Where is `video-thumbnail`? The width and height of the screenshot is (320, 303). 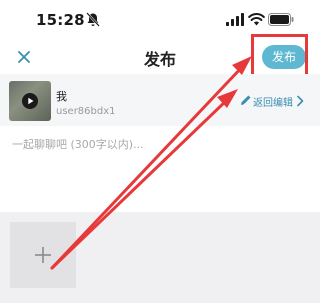
video-thumbnail is located at coordinates (30, 101).